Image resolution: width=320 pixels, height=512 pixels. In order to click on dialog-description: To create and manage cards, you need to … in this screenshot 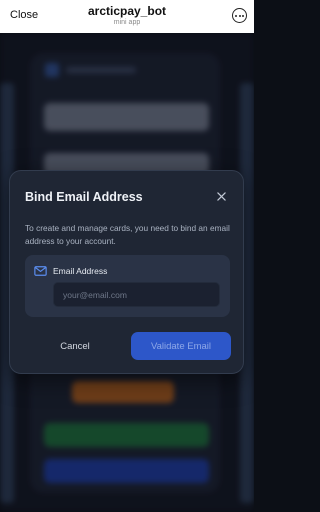, I will do `click(127, 234)`.